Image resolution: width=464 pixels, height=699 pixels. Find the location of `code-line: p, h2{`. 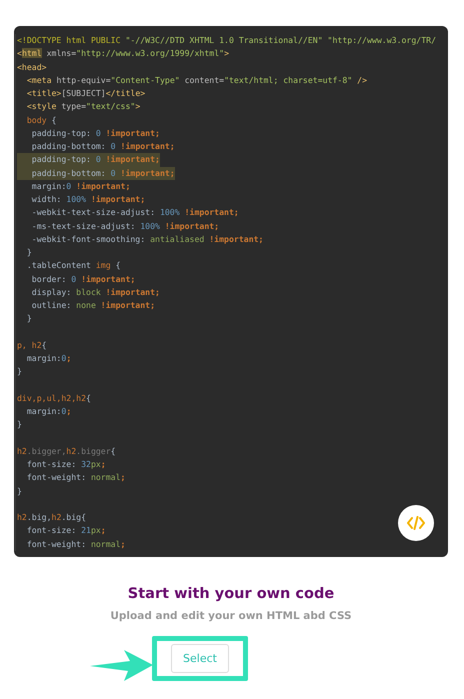

code-line: p, h2{ is located at coordinates (32, 345).